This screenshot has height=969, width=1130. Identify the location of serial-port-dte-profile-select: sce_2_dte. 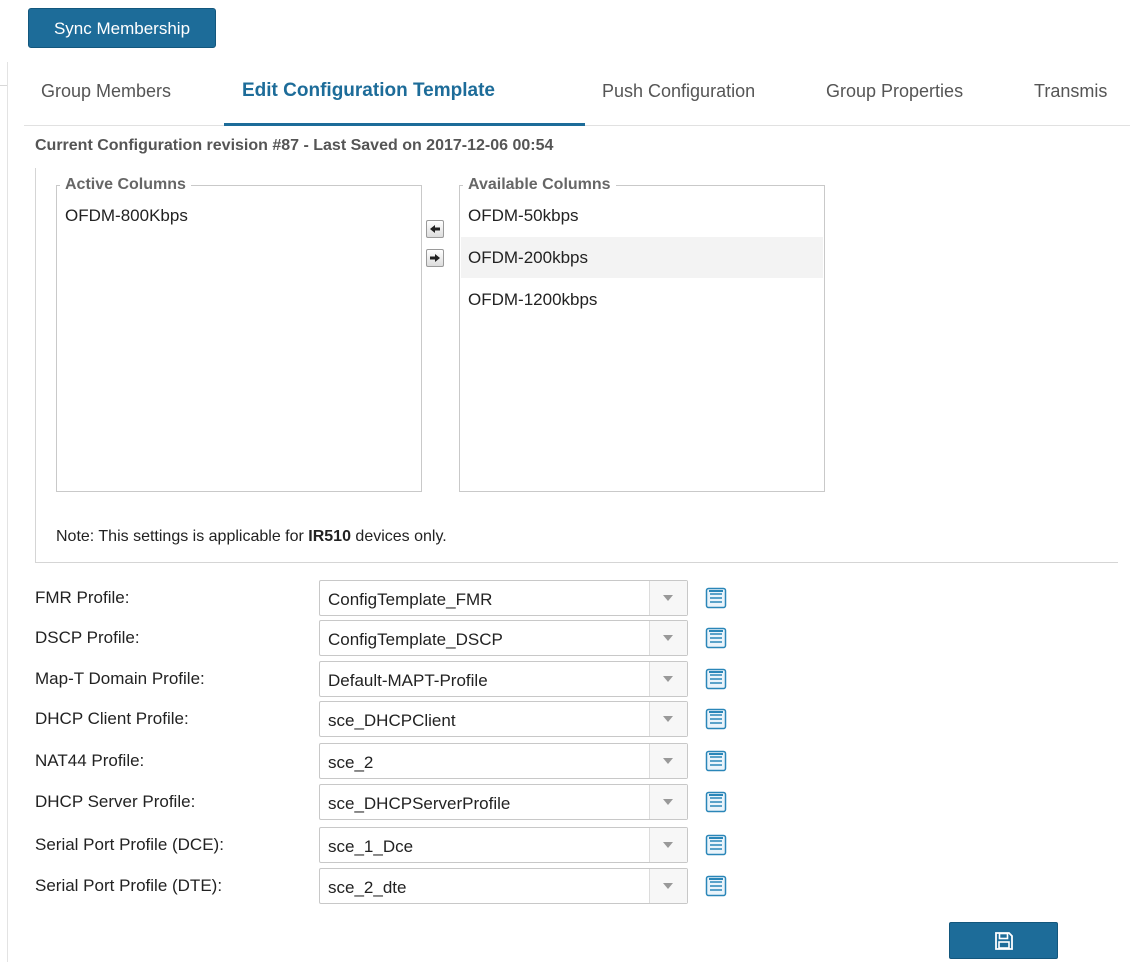
(503, 886).